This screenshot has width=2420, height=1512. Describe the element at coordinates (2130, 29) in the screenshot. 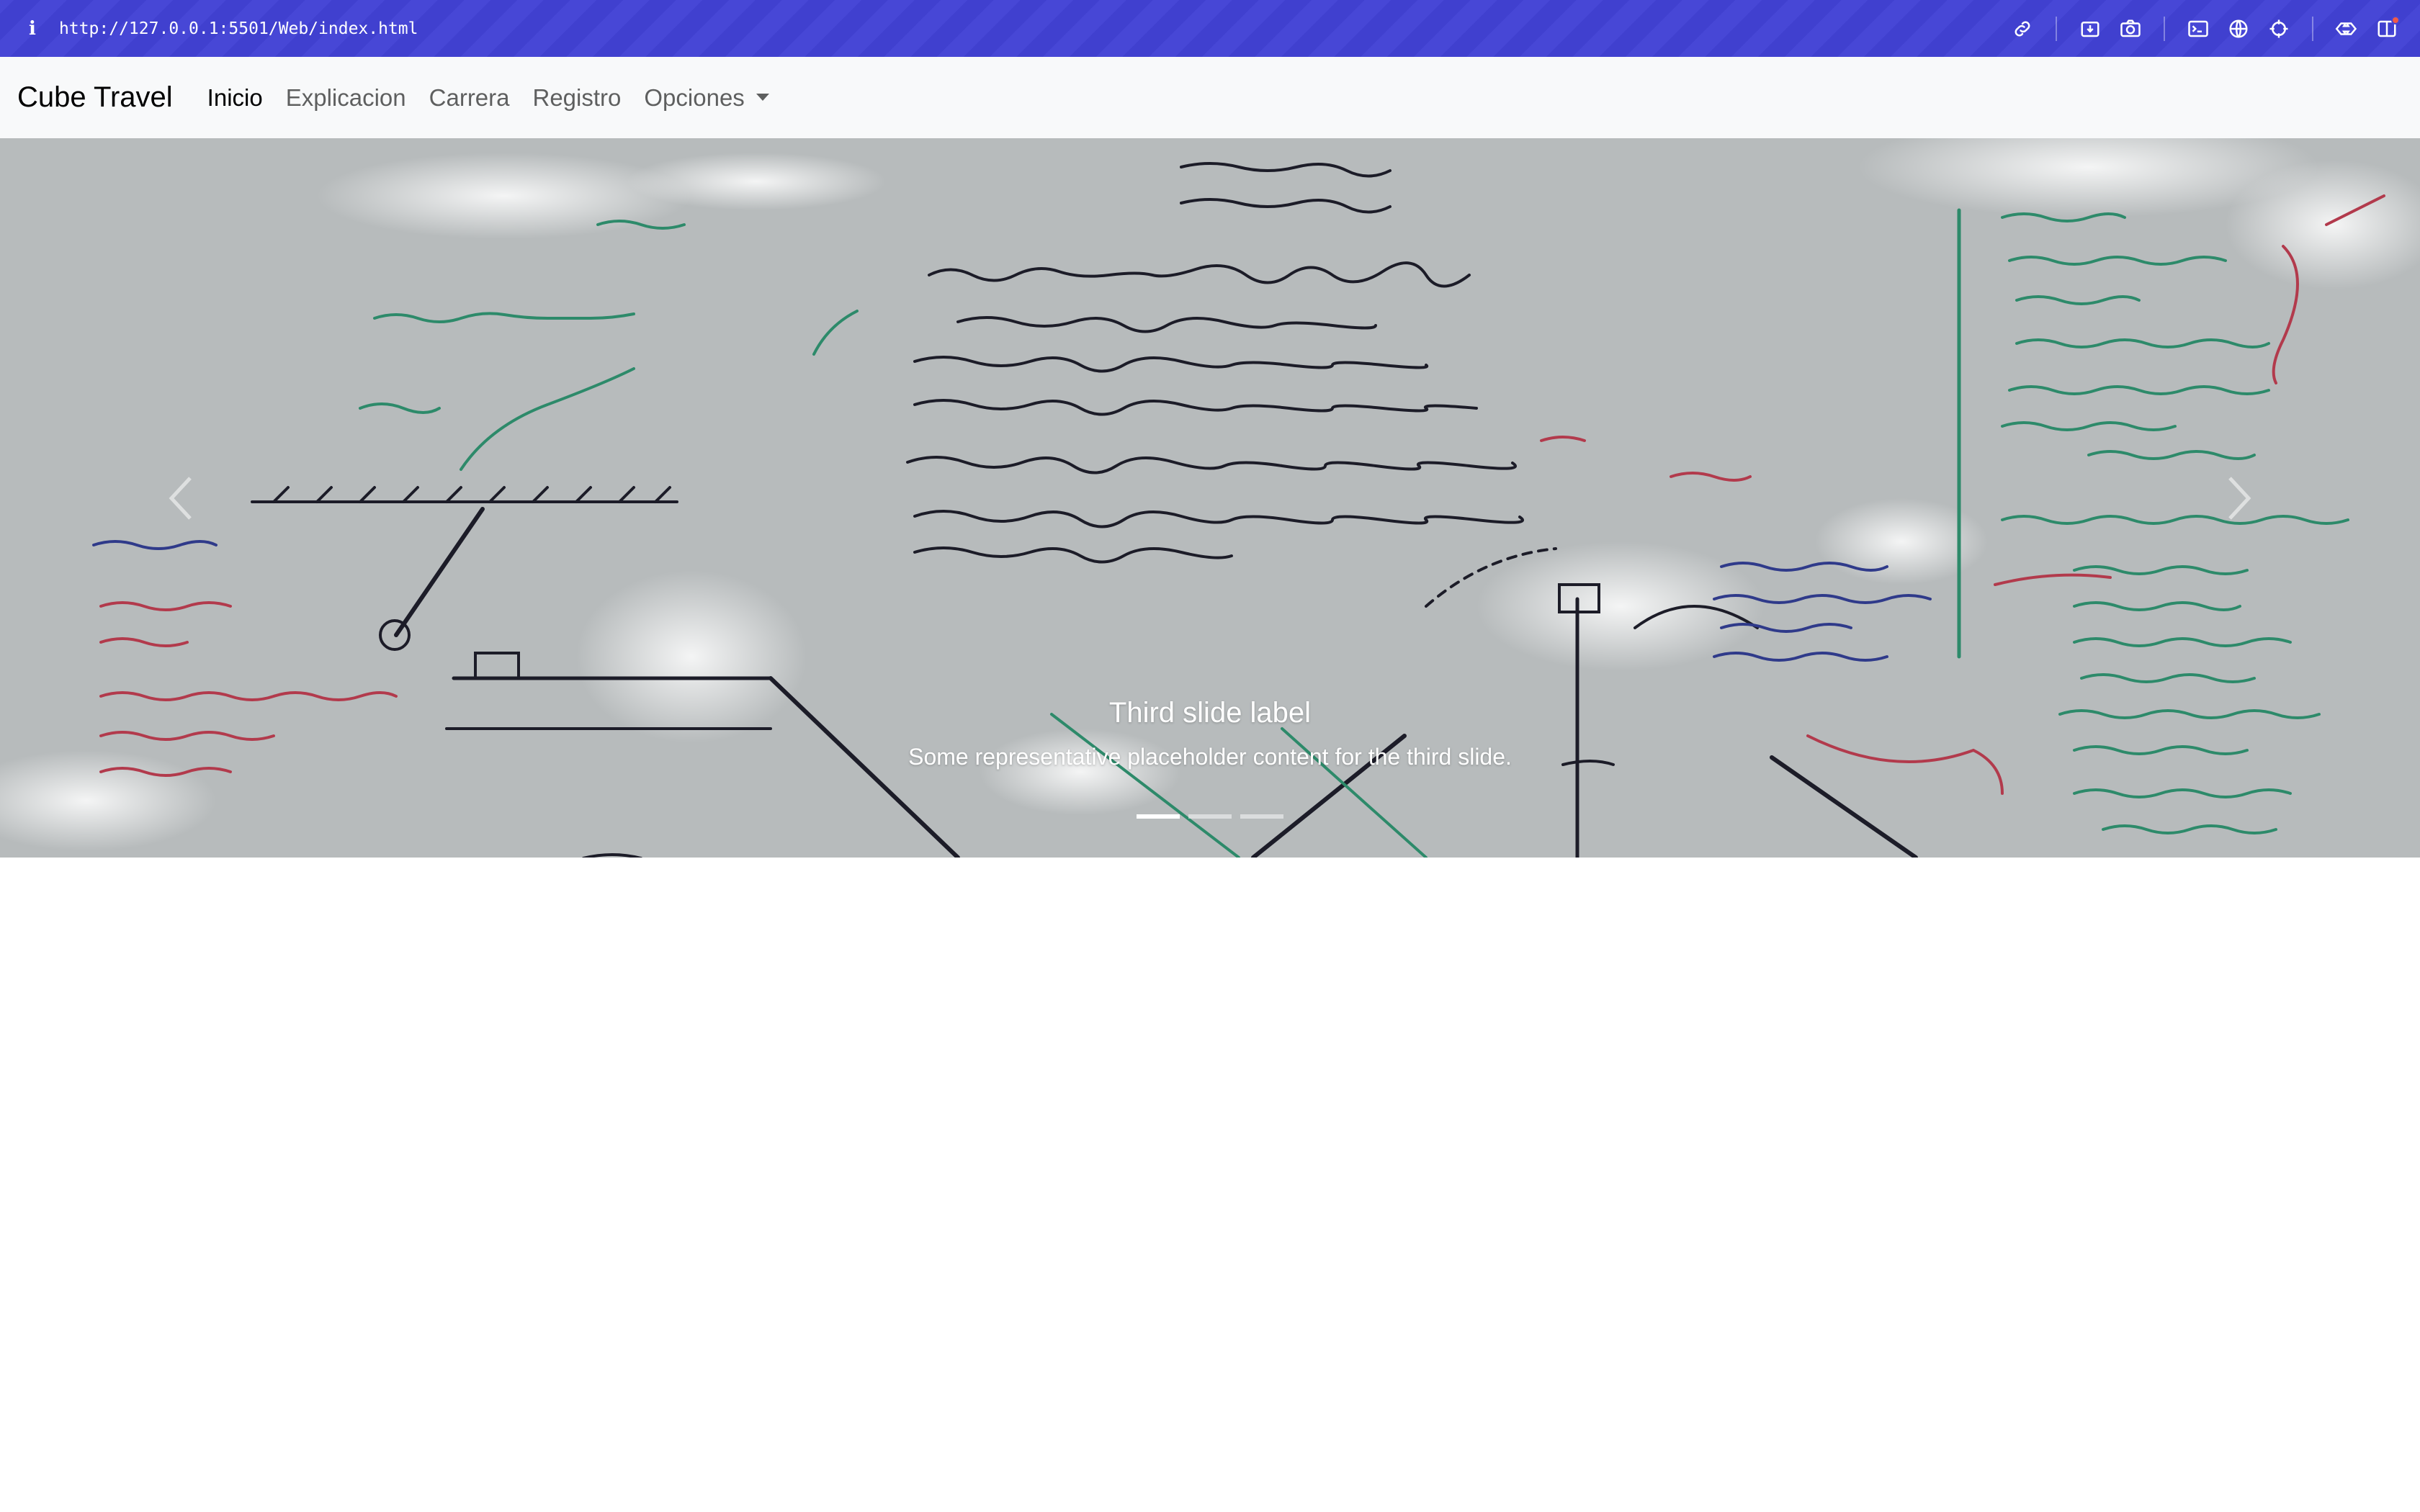

I see `camera-icon` at that location.